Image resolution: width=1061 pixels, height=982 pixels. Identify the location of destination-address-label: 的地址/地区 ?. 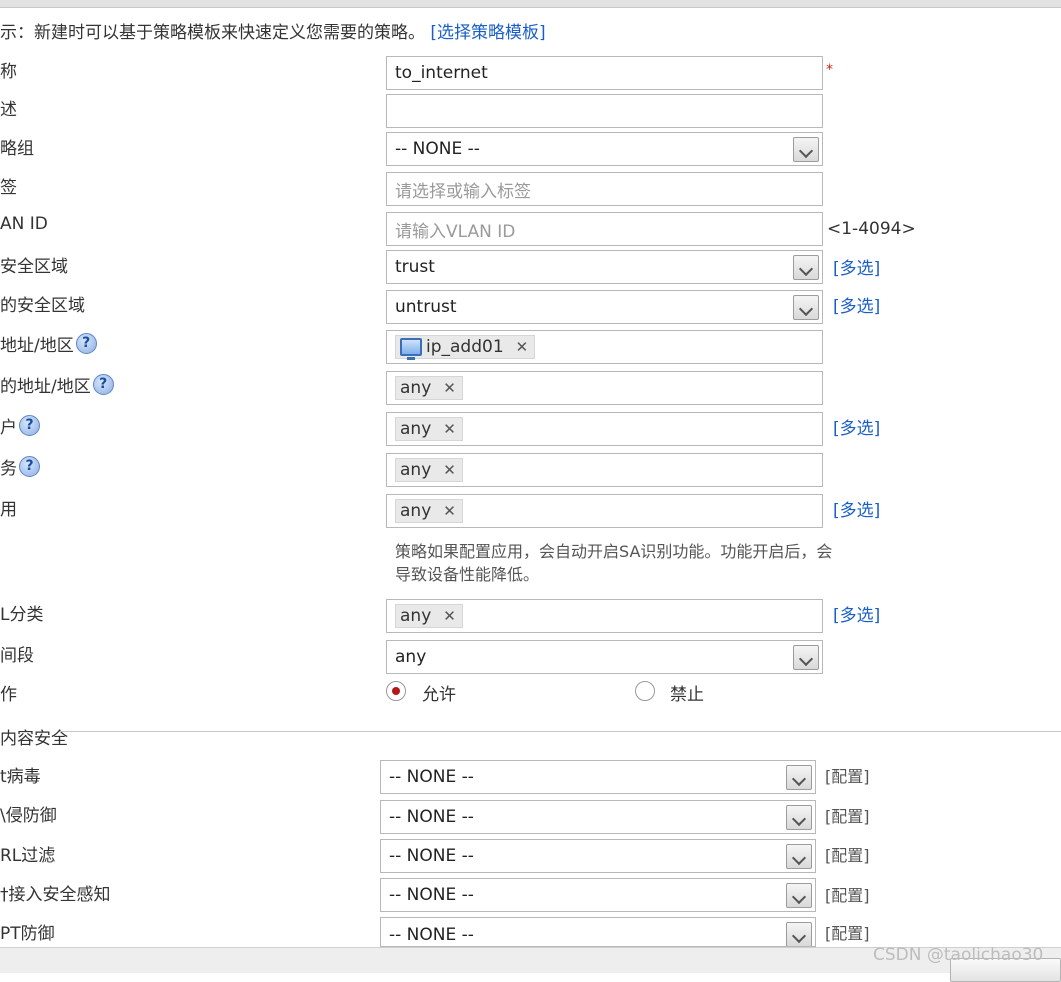
(57, 384).